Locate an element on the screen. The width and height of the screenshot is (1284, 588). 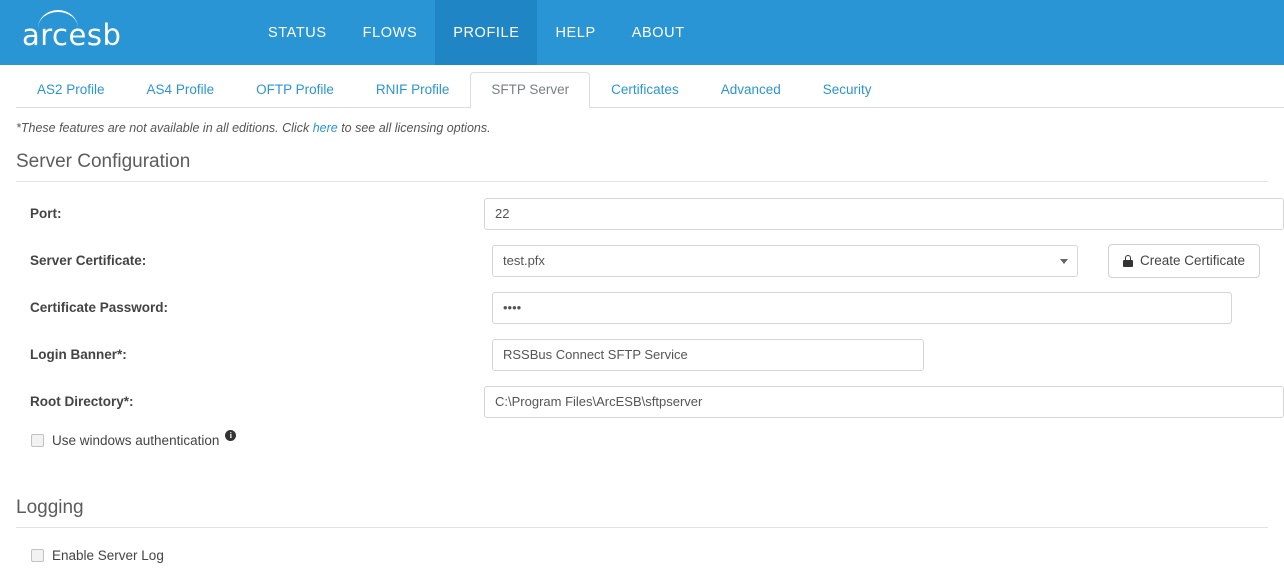
root-directory-field-cell is located at coordinates (884, 401).